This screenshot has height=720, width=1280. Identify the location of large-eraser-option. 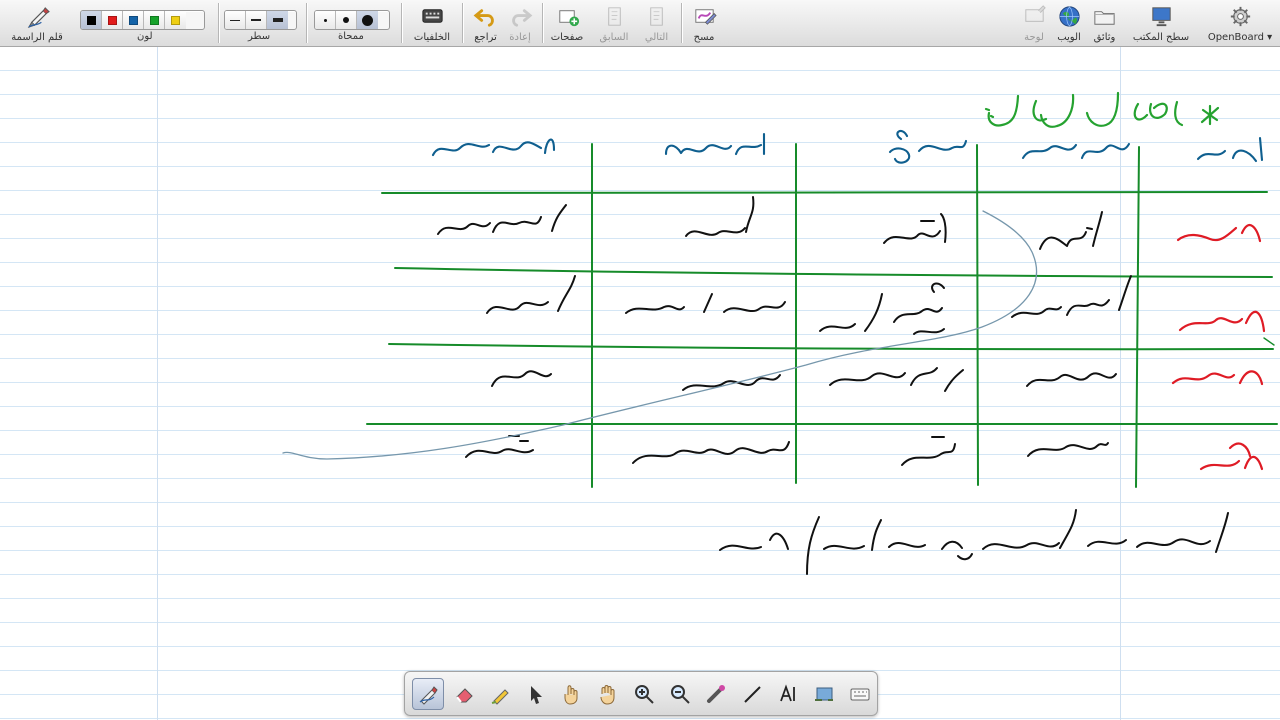
(367, 20).